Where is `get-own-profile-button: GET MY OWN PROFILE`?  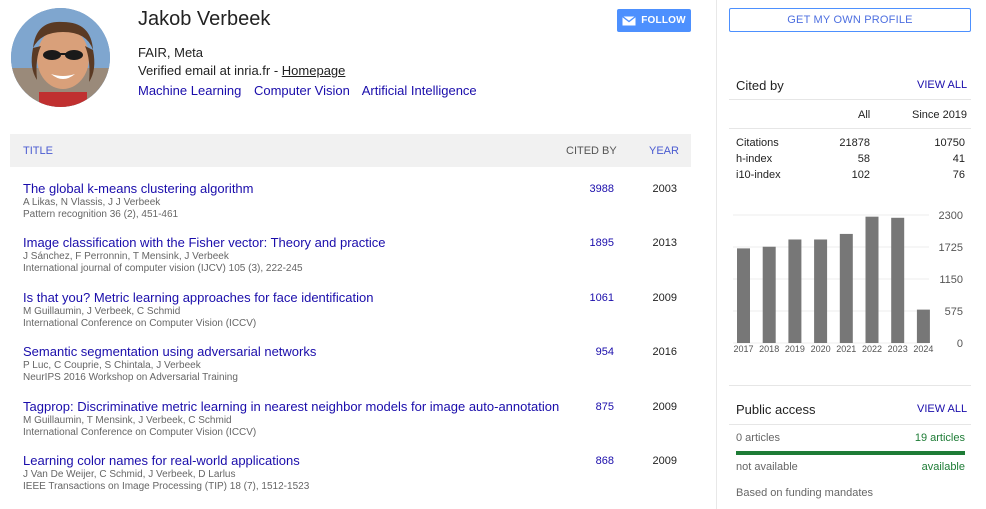
get-own-profile-button: GET MY OWN PROFILE is located at coordinates (850, 20).